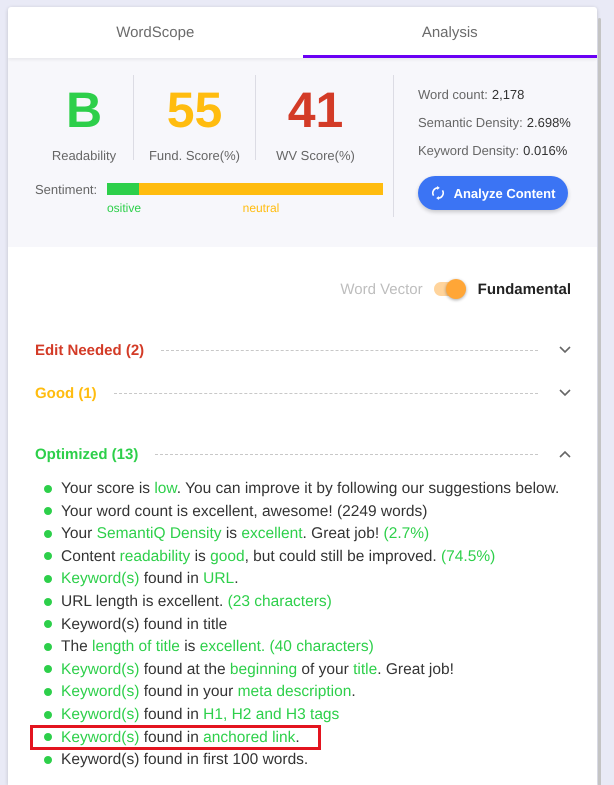  Describe the element at coordinates (89, 350) in the screenshot. I see `section-title: Edit Needed (2)` at that location.